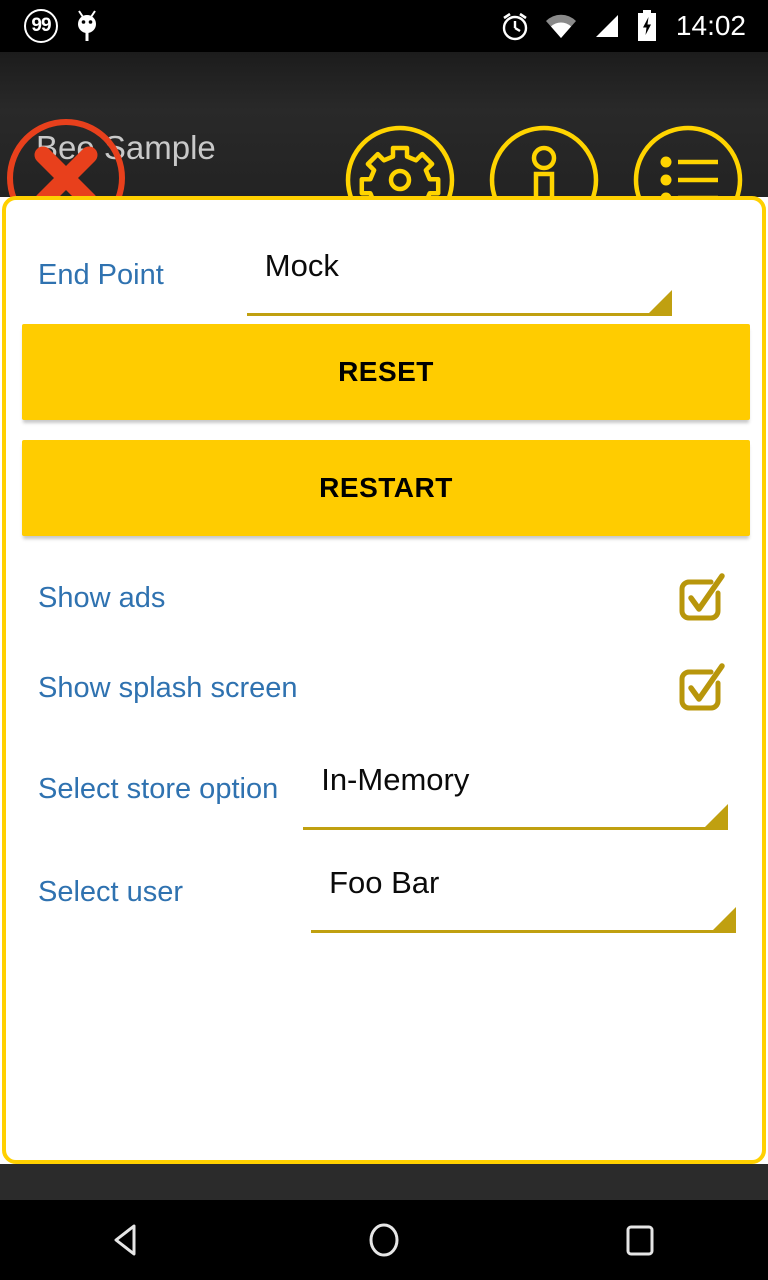 This screenshot has height=1280, width=768. I want to click on recents-button, so click(640, 1240).